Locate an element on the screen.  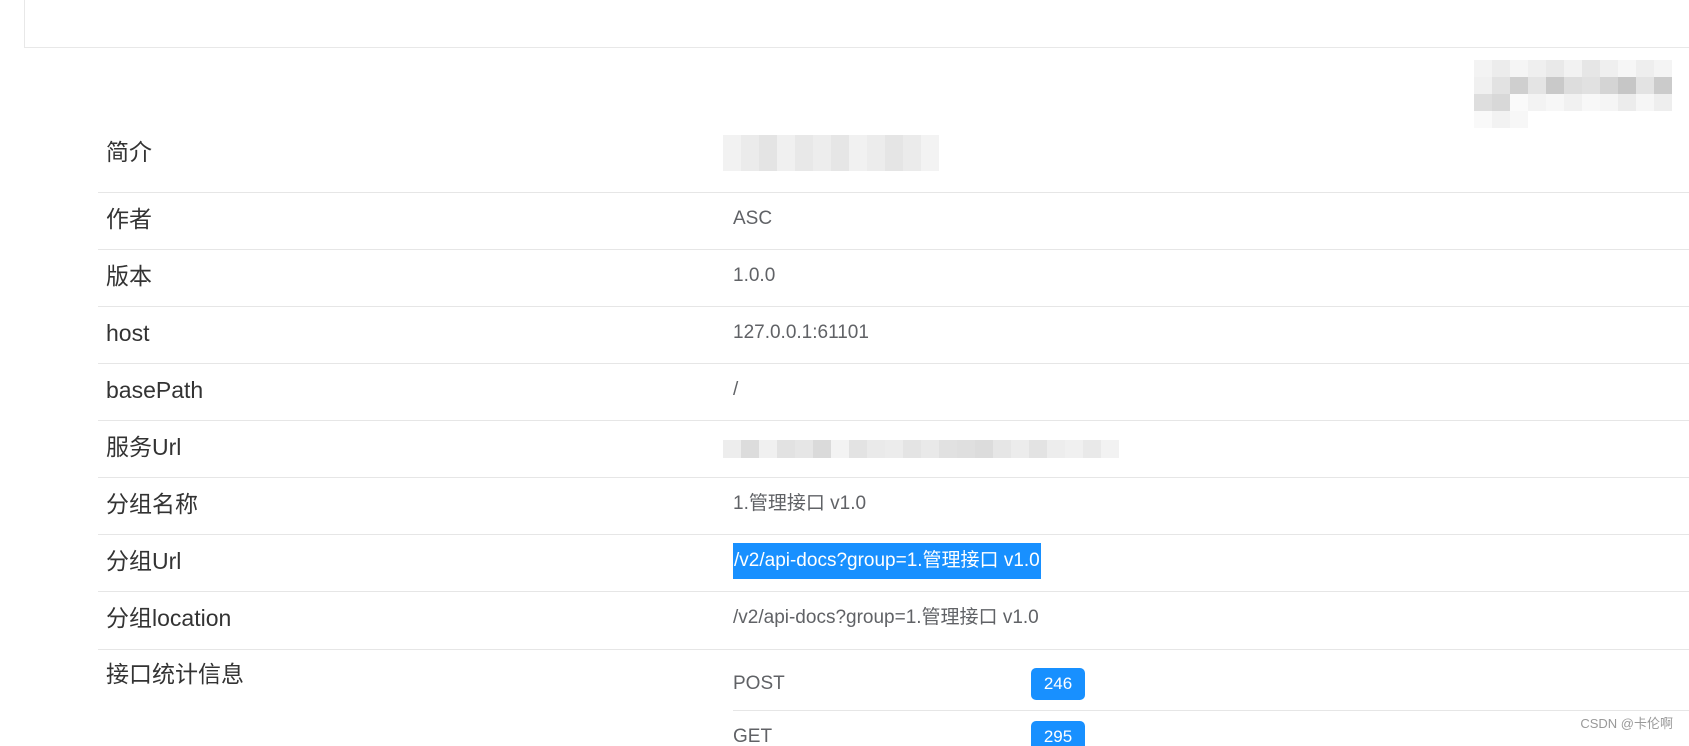
info-row-service-url: 服务Url is located at coordinates (893, 449).